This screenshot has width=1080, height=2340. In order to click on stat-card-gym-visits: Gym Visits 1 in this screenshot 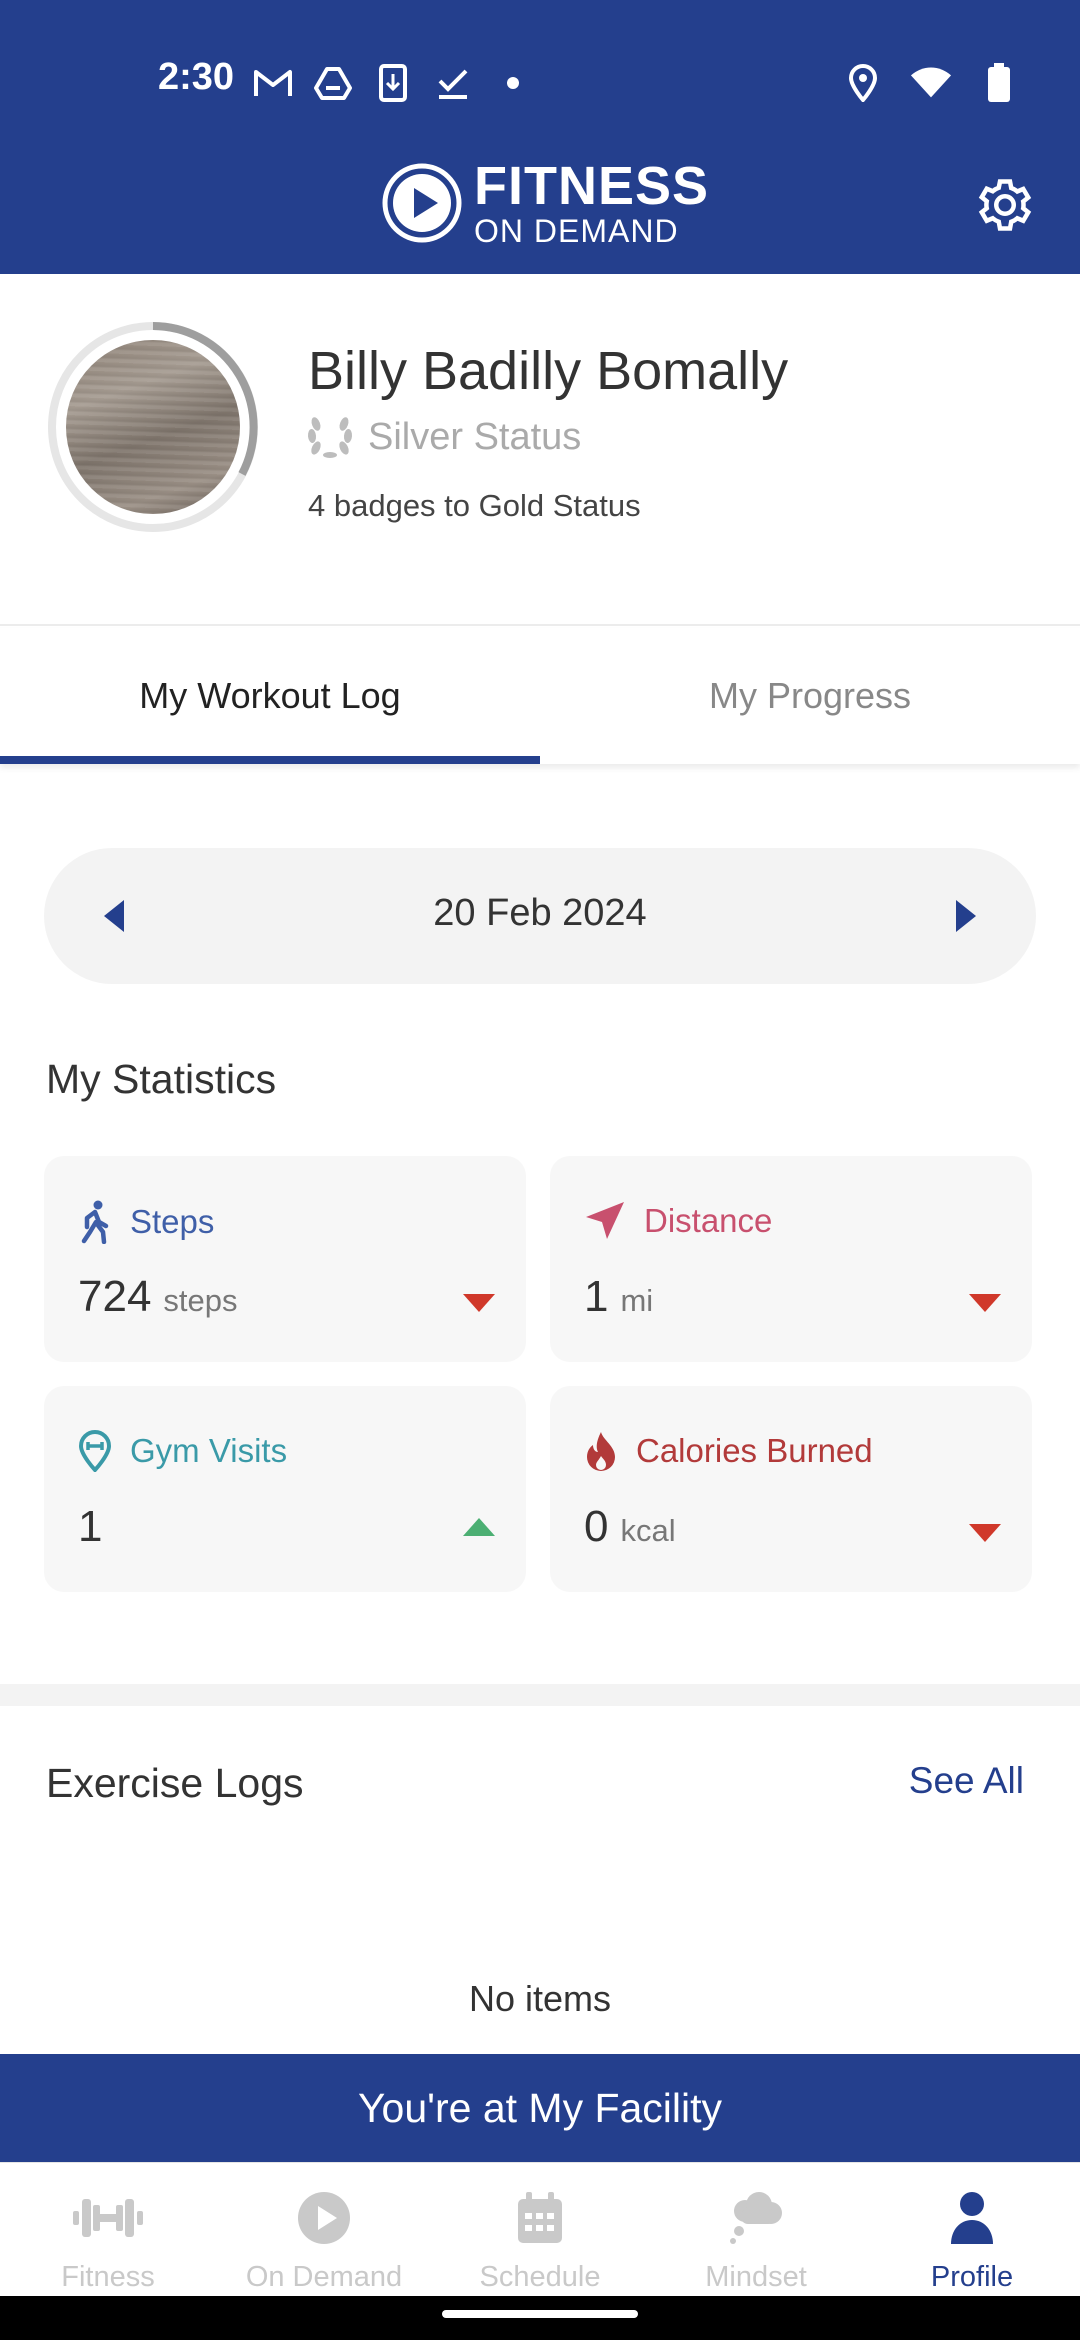, I will do `click(285, 1489)`.